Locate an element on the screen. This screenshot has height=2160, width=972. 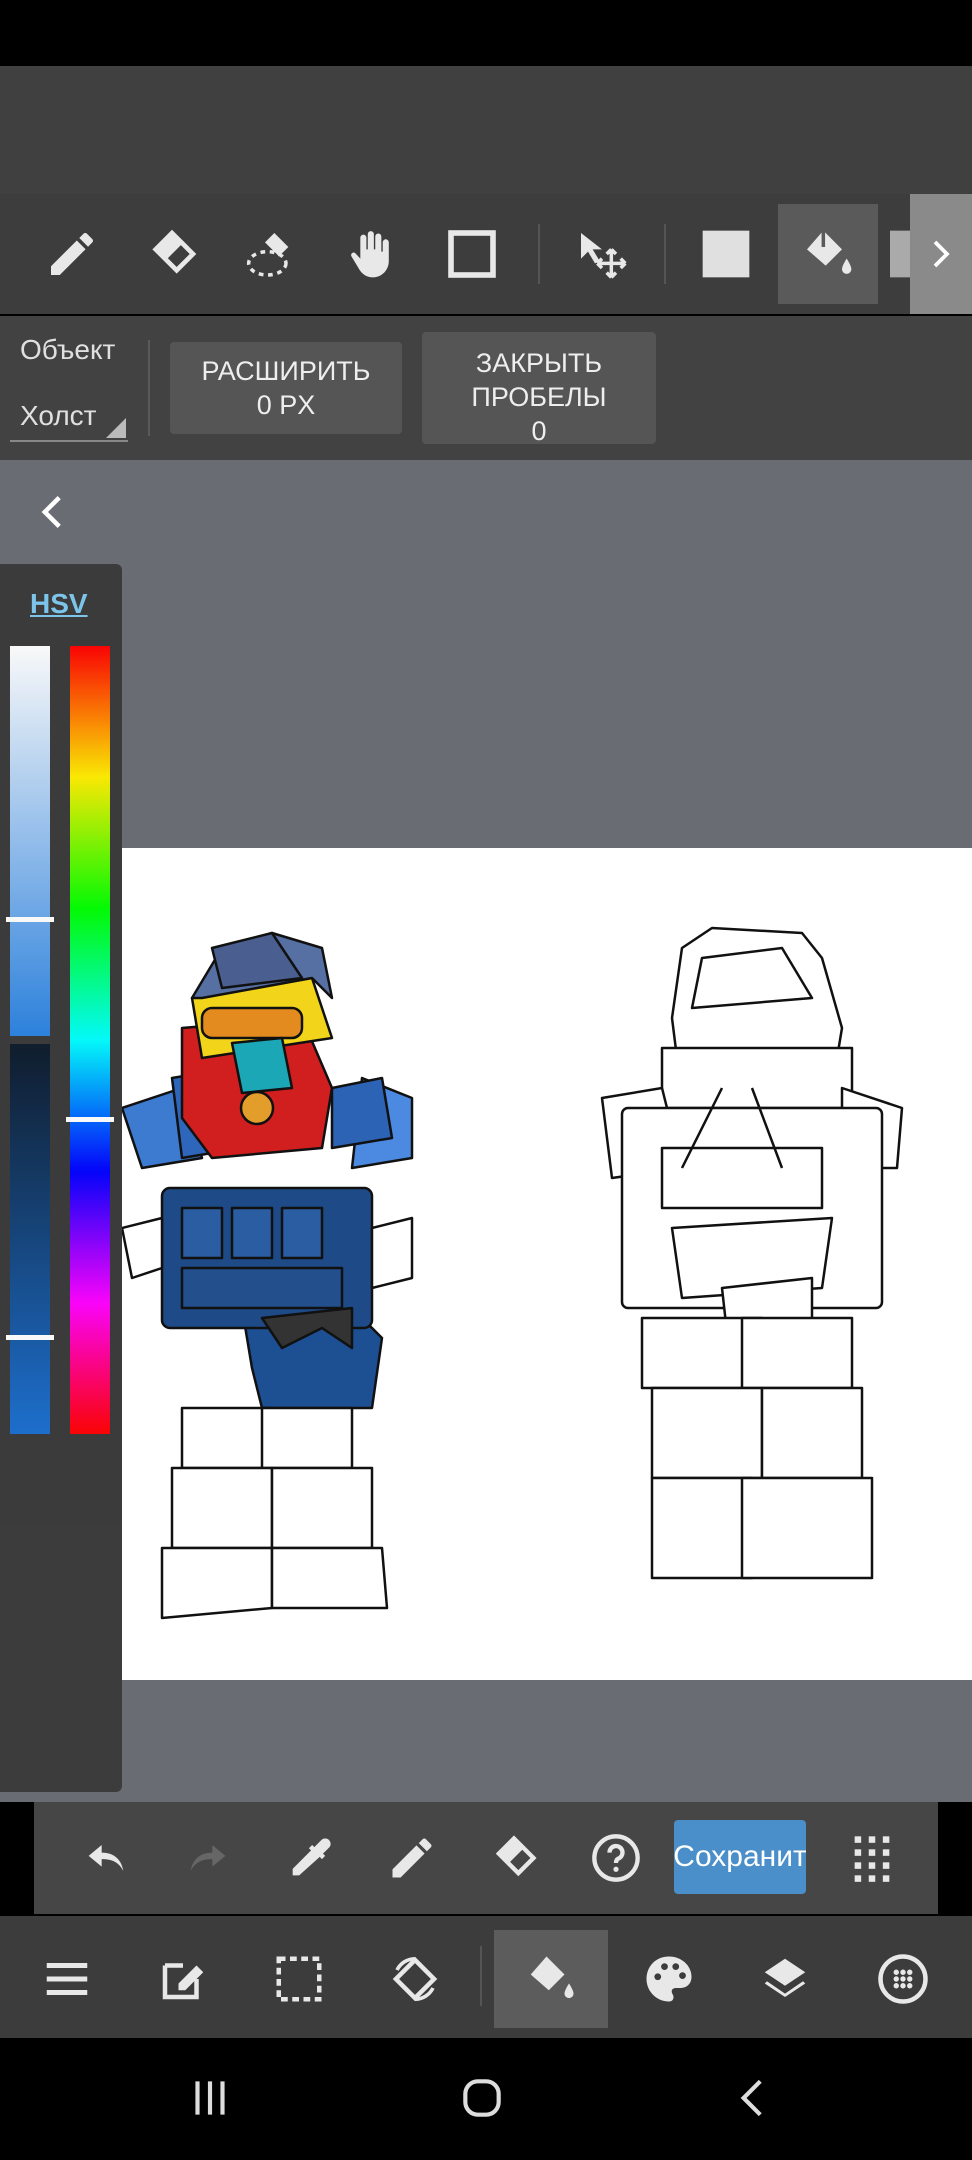
menu-button is located at coordinates (67, 1979).